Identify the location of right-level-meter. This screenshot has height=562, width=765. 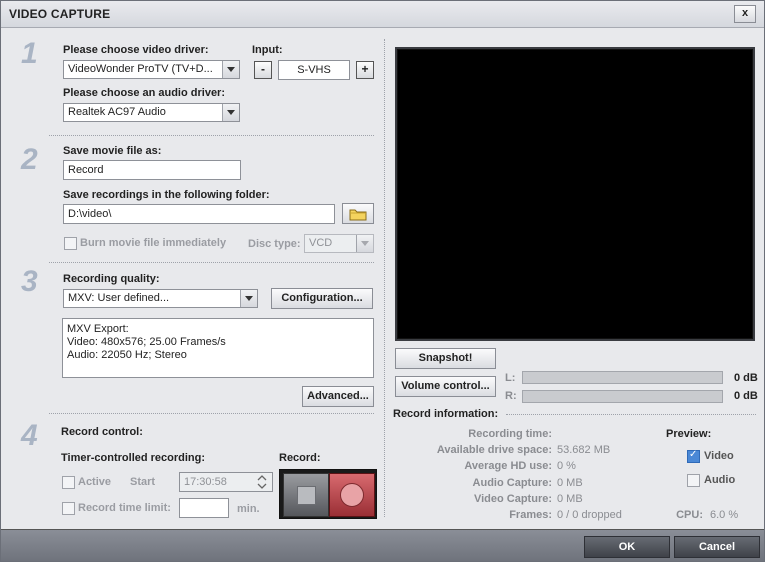
(622, 396).